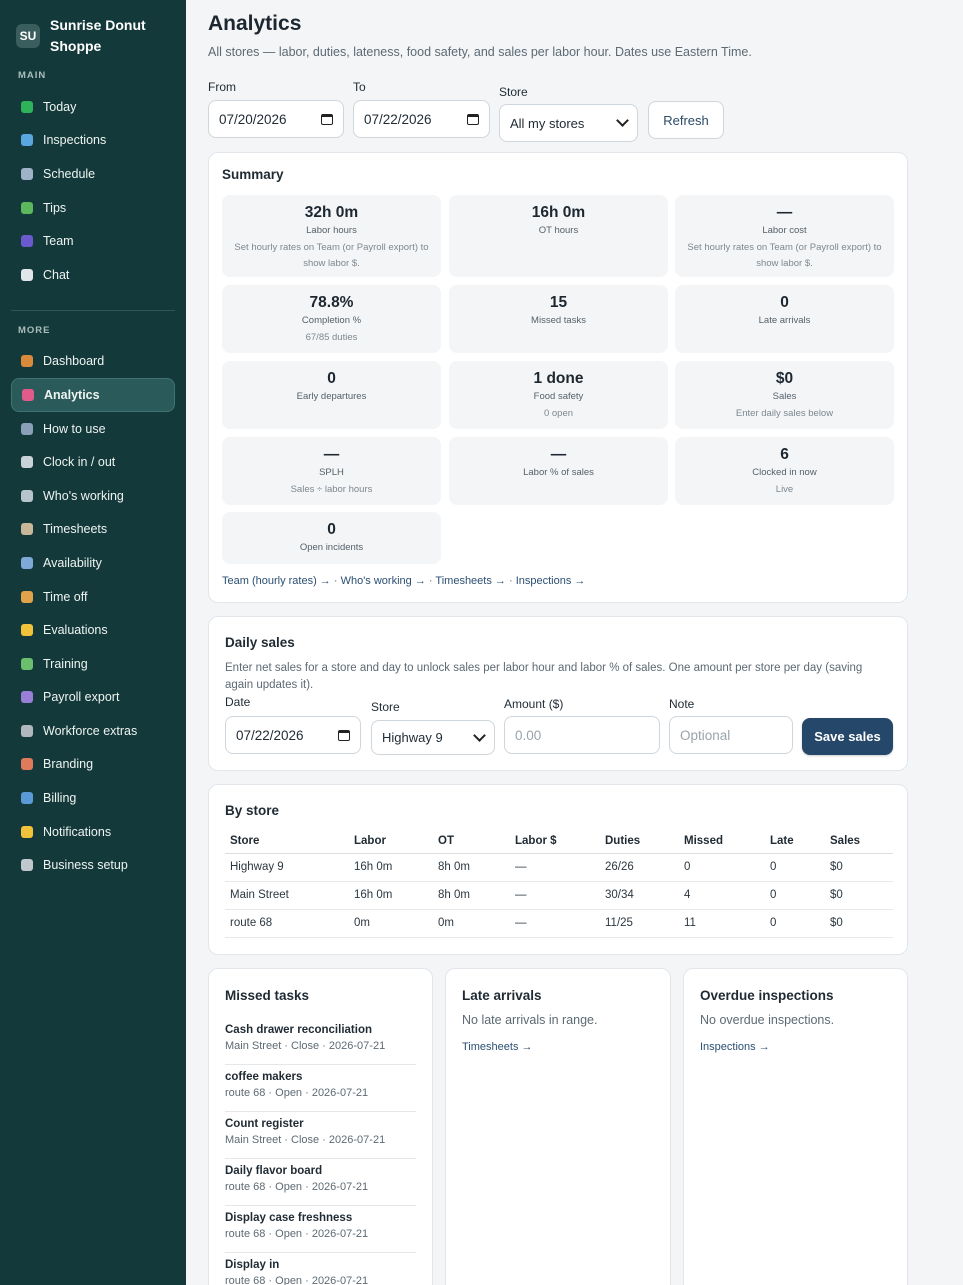 This screenshot has width=963, height=1285. Describe the element at coordinates (534, 704) in the screenshot. I see `amount-label: Amount ($)` at that location.